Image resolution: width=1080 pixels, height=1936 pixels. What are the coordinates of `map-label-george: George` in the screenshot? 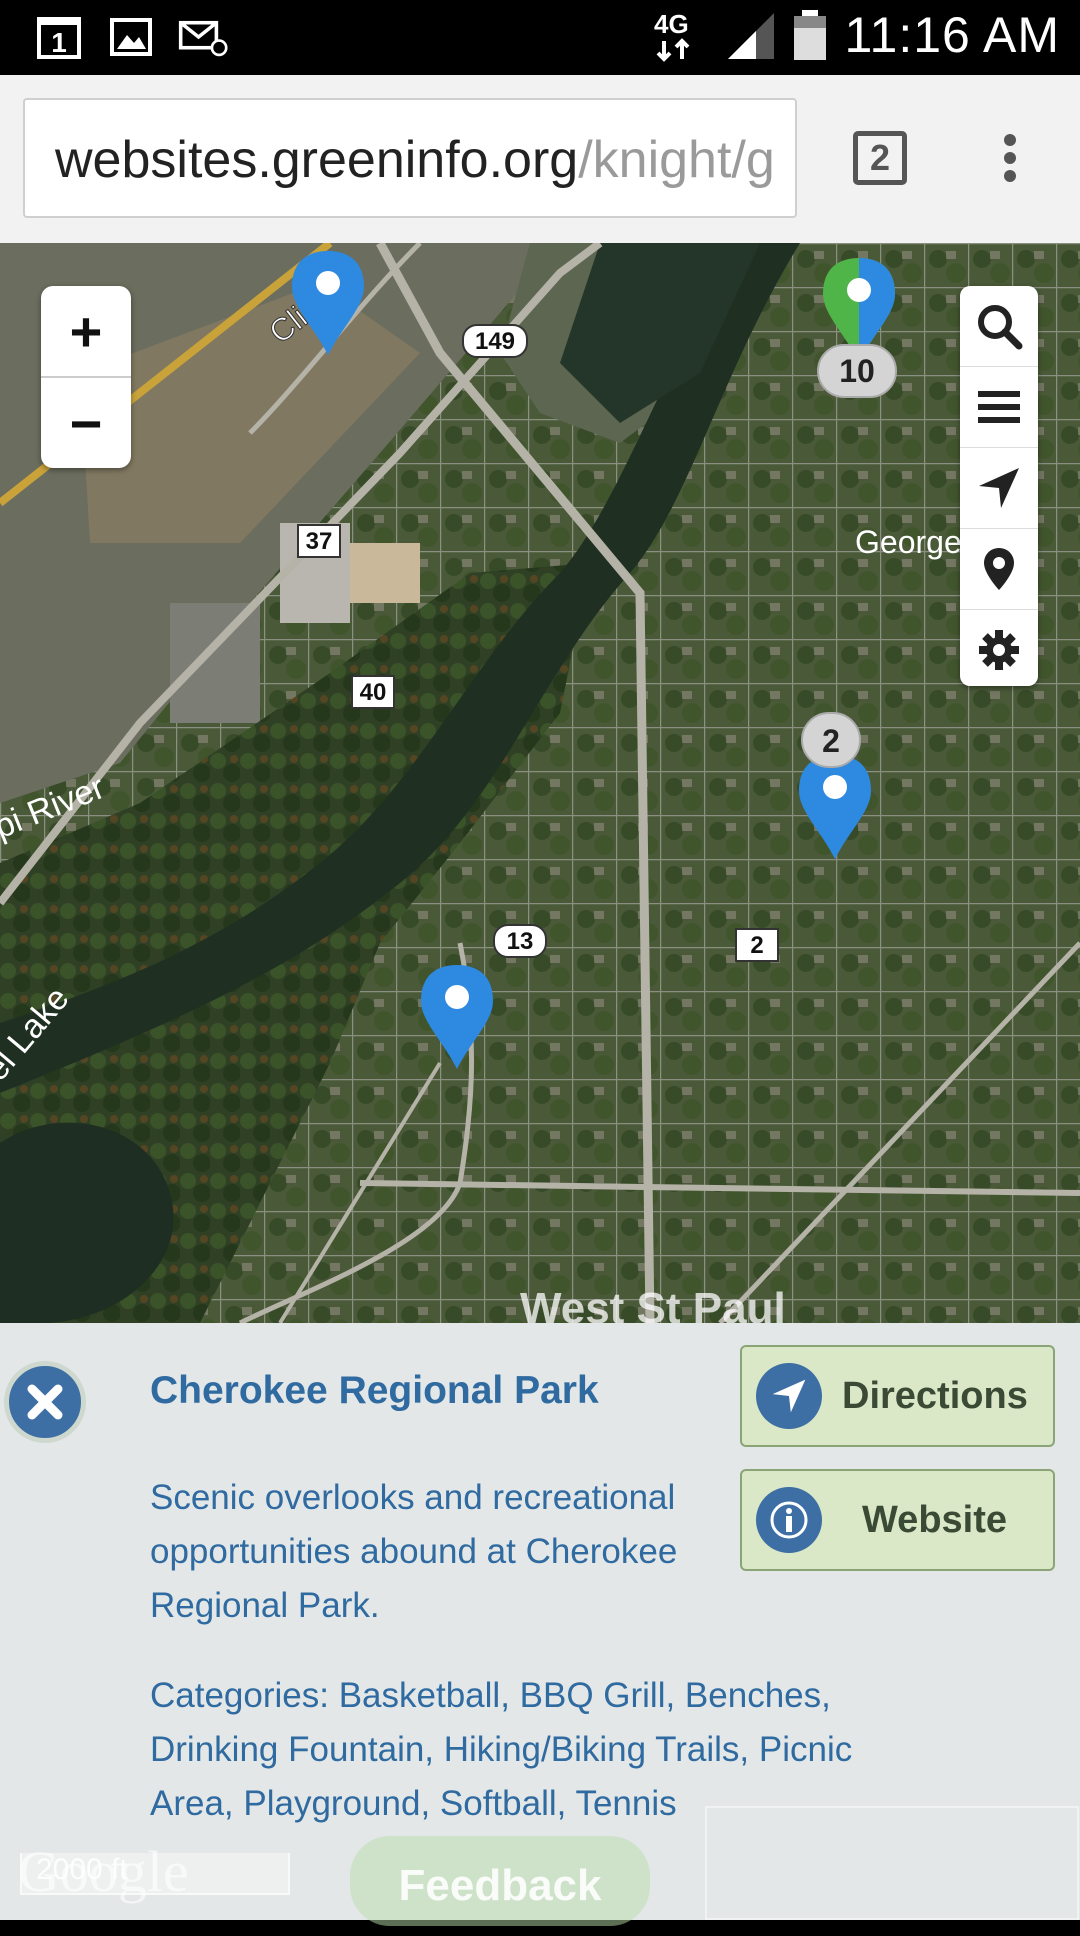 It's located at (908, 542).